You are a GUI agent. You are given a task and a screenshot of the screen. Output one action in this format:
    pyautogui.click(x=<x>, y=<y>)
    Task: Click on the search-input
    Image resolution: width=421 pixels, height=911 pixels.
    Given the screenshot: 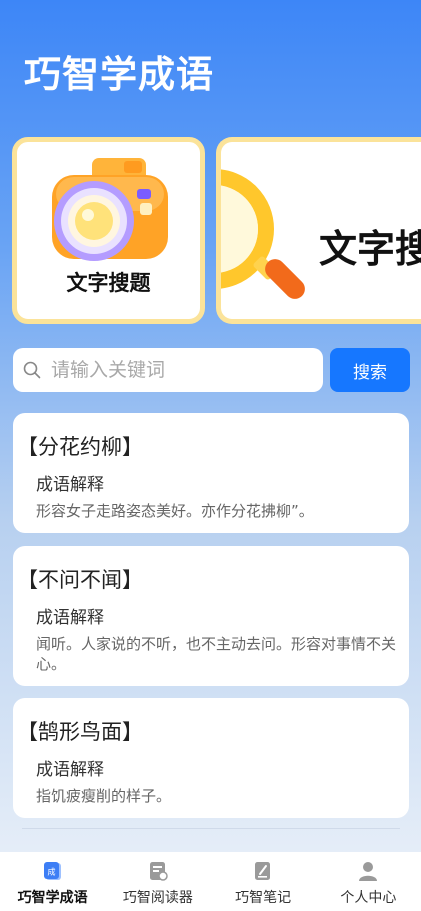 What is the action you would take?
    pyautogui.click(x=171, y=370)
    